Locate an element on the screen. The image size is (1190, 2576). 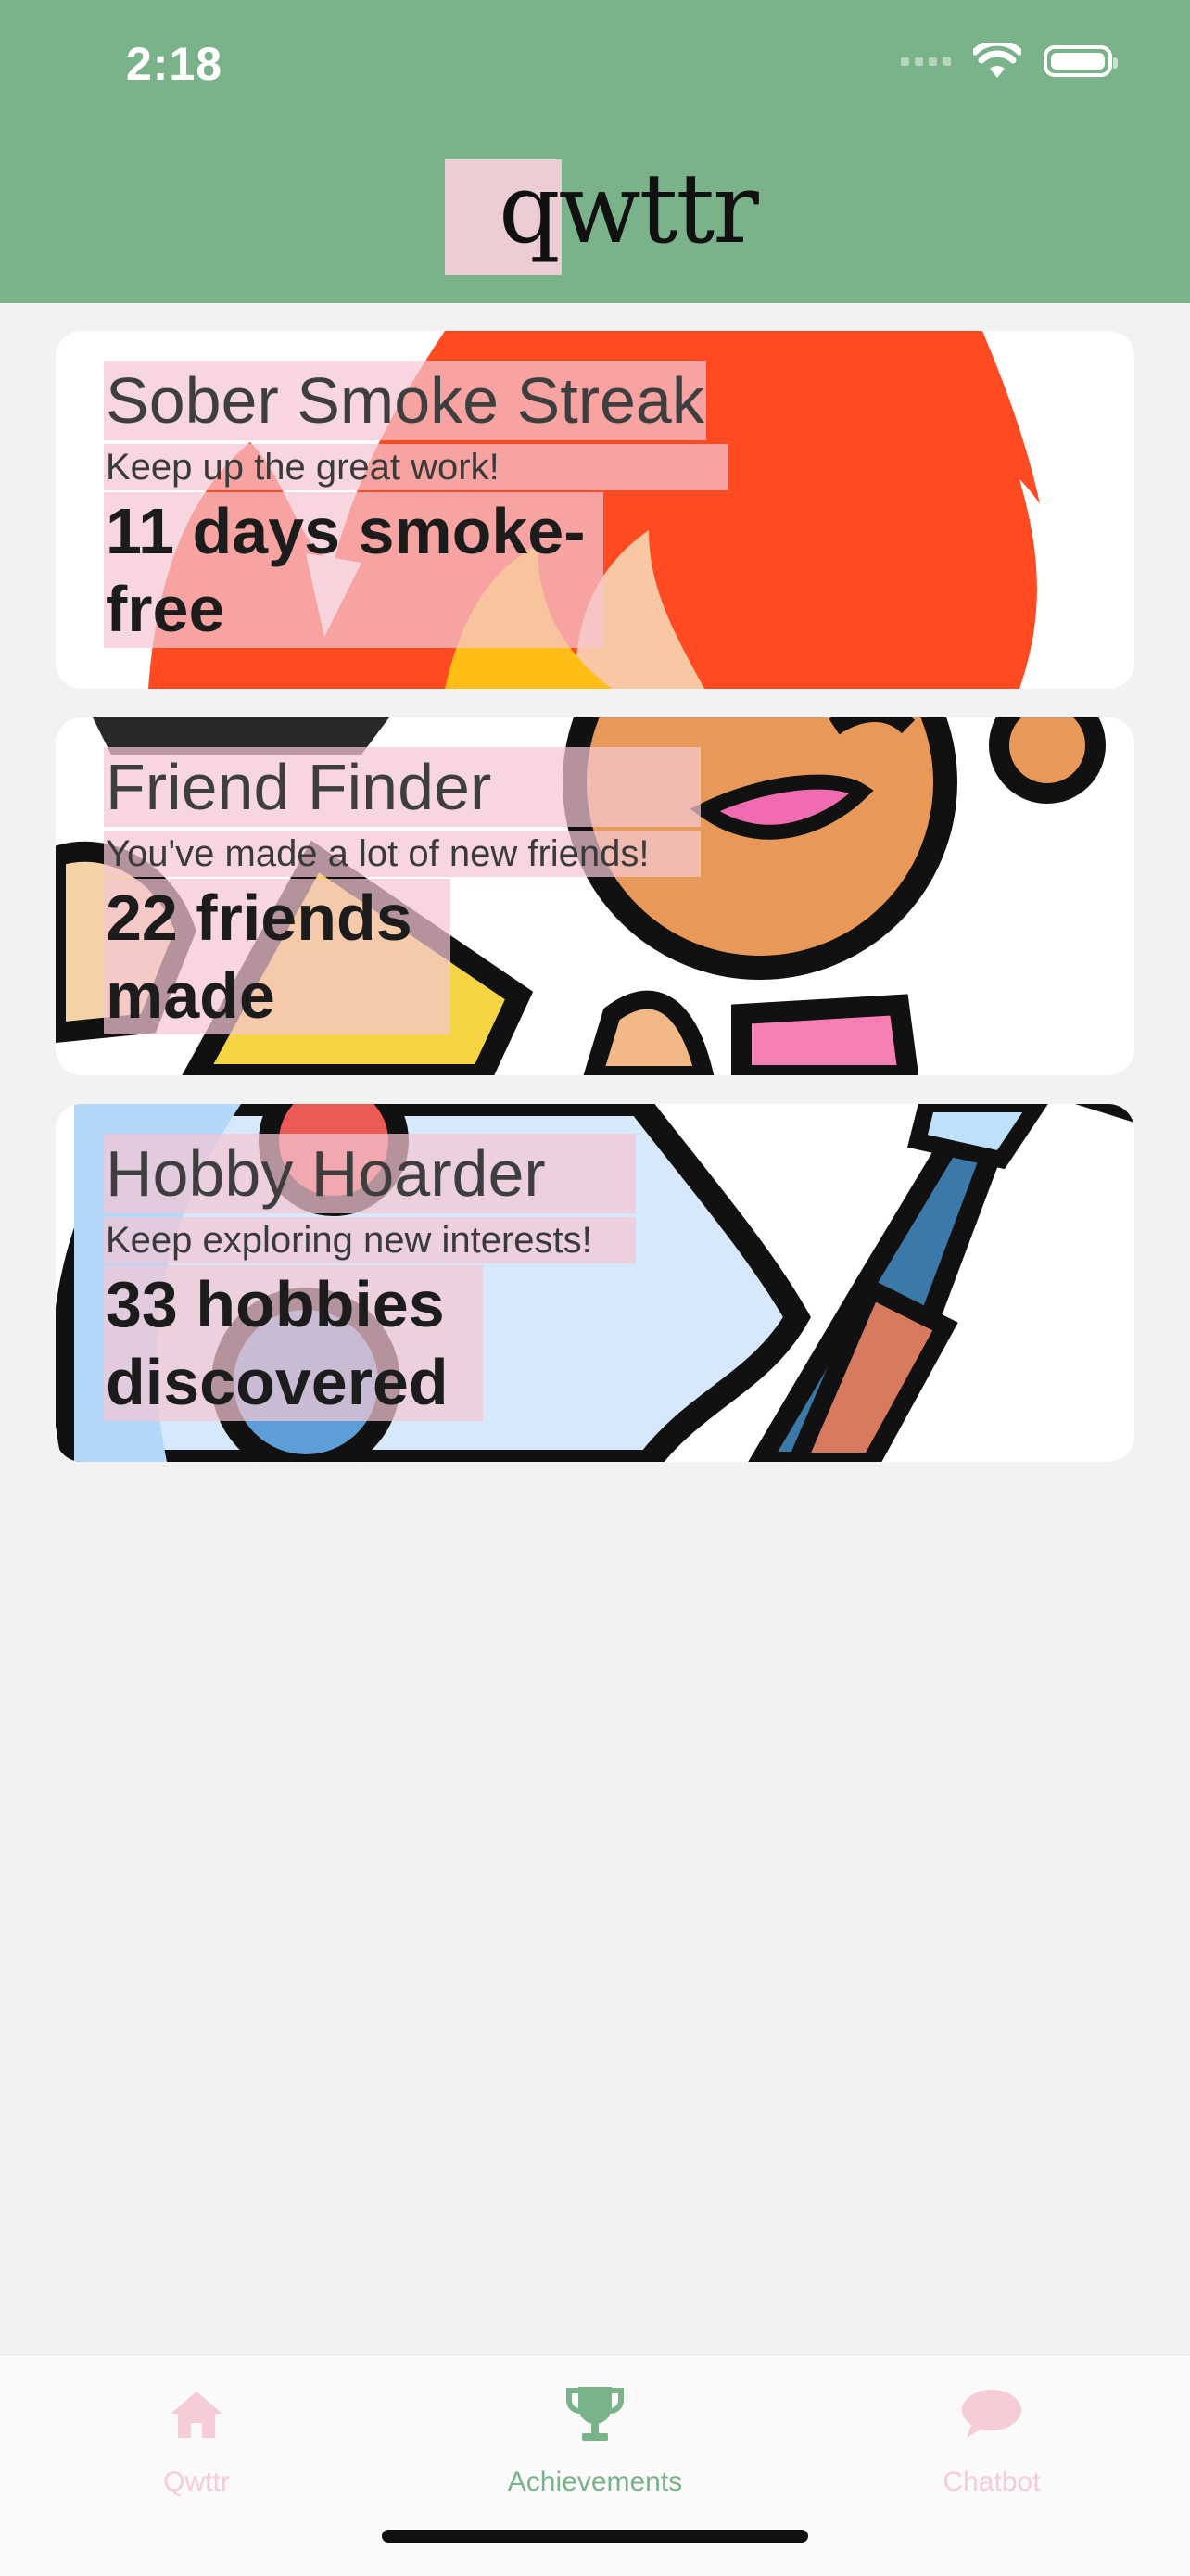
status-indicators is located at coordinates (1009, 61).